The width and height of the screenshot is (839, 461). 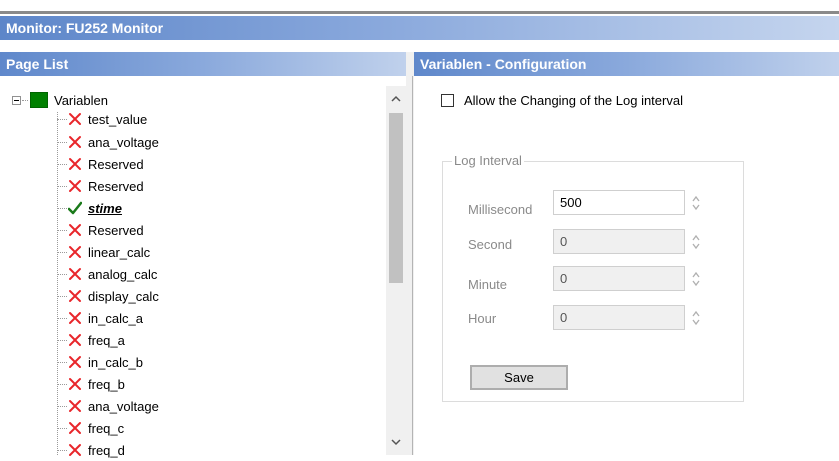 I want to click on tree-item-label: linear_calc, so click(x=119, y=252).